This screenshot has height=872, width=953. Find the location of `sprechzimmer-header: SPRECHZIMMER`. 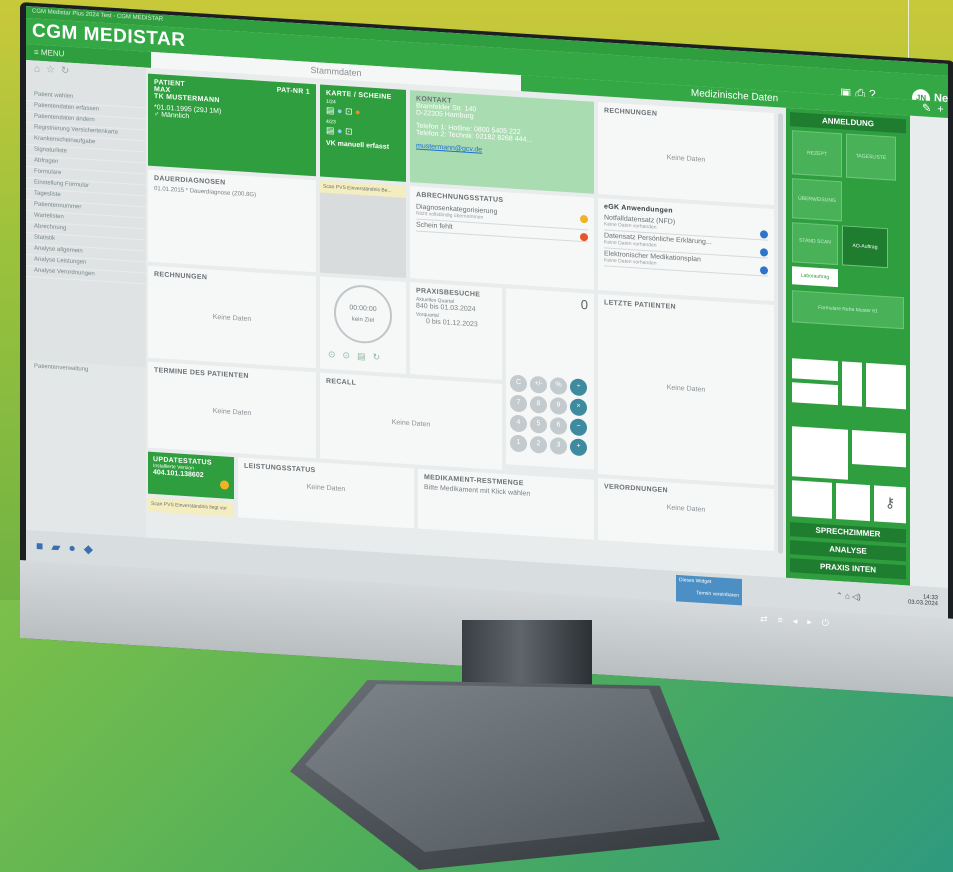

sprechzimmer-header: SPRECHZIMMER is located at coordinates (848, 533).